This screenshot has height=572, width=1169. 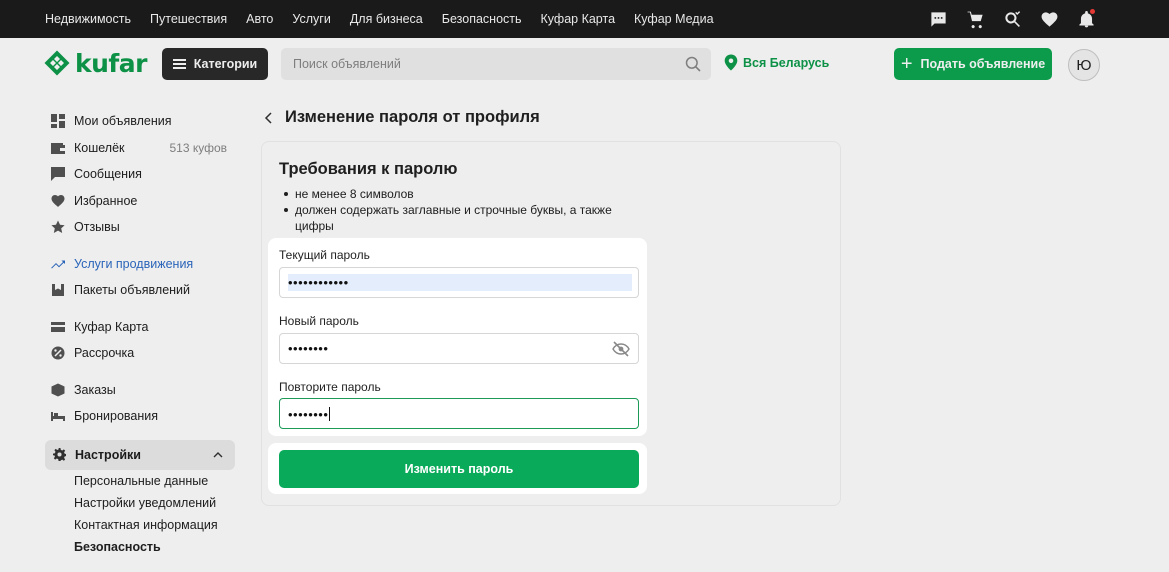 I want to click on region-selector: Вся Беларусь, so click(x=776, y=62).